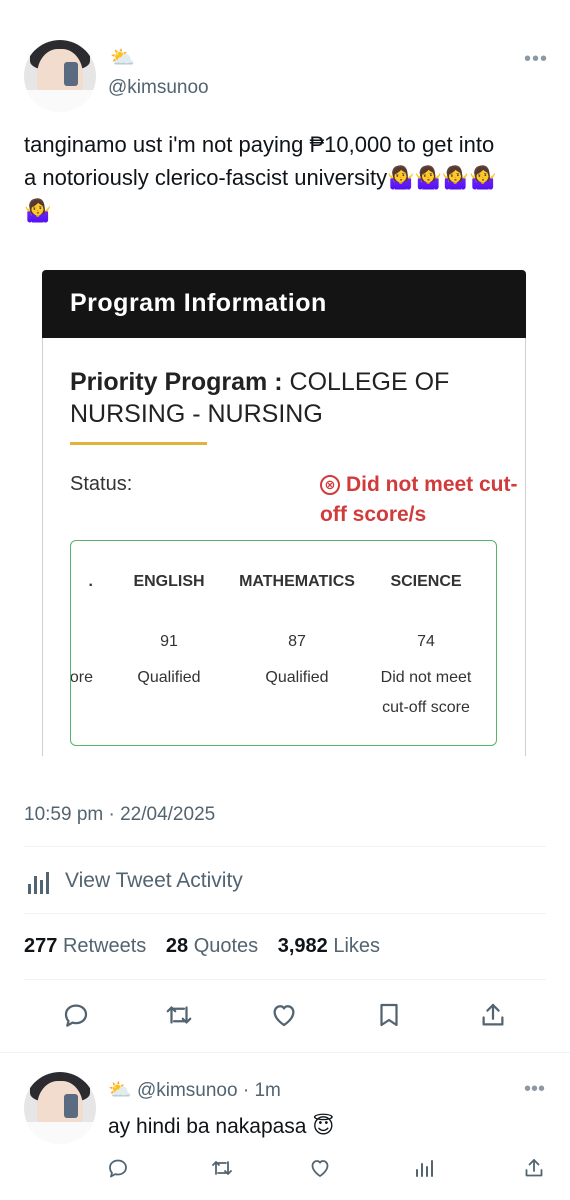 This screenshot has width=570, height=1200. I want to click on user-handle: @kimsunoo, so click(158, 88).